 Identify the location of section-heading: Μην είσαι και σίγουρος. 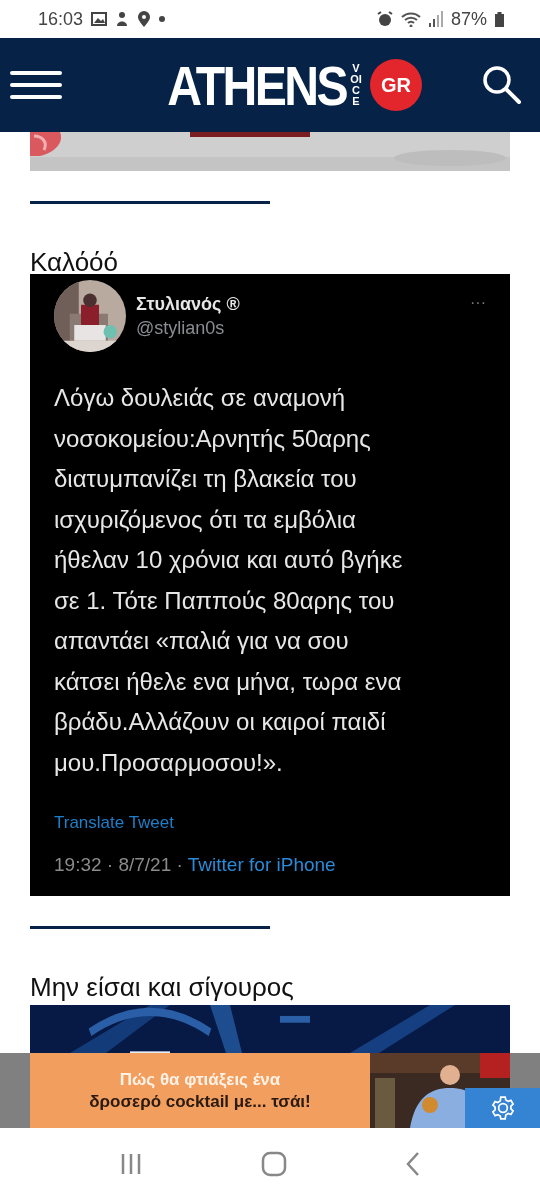
(162, 987).